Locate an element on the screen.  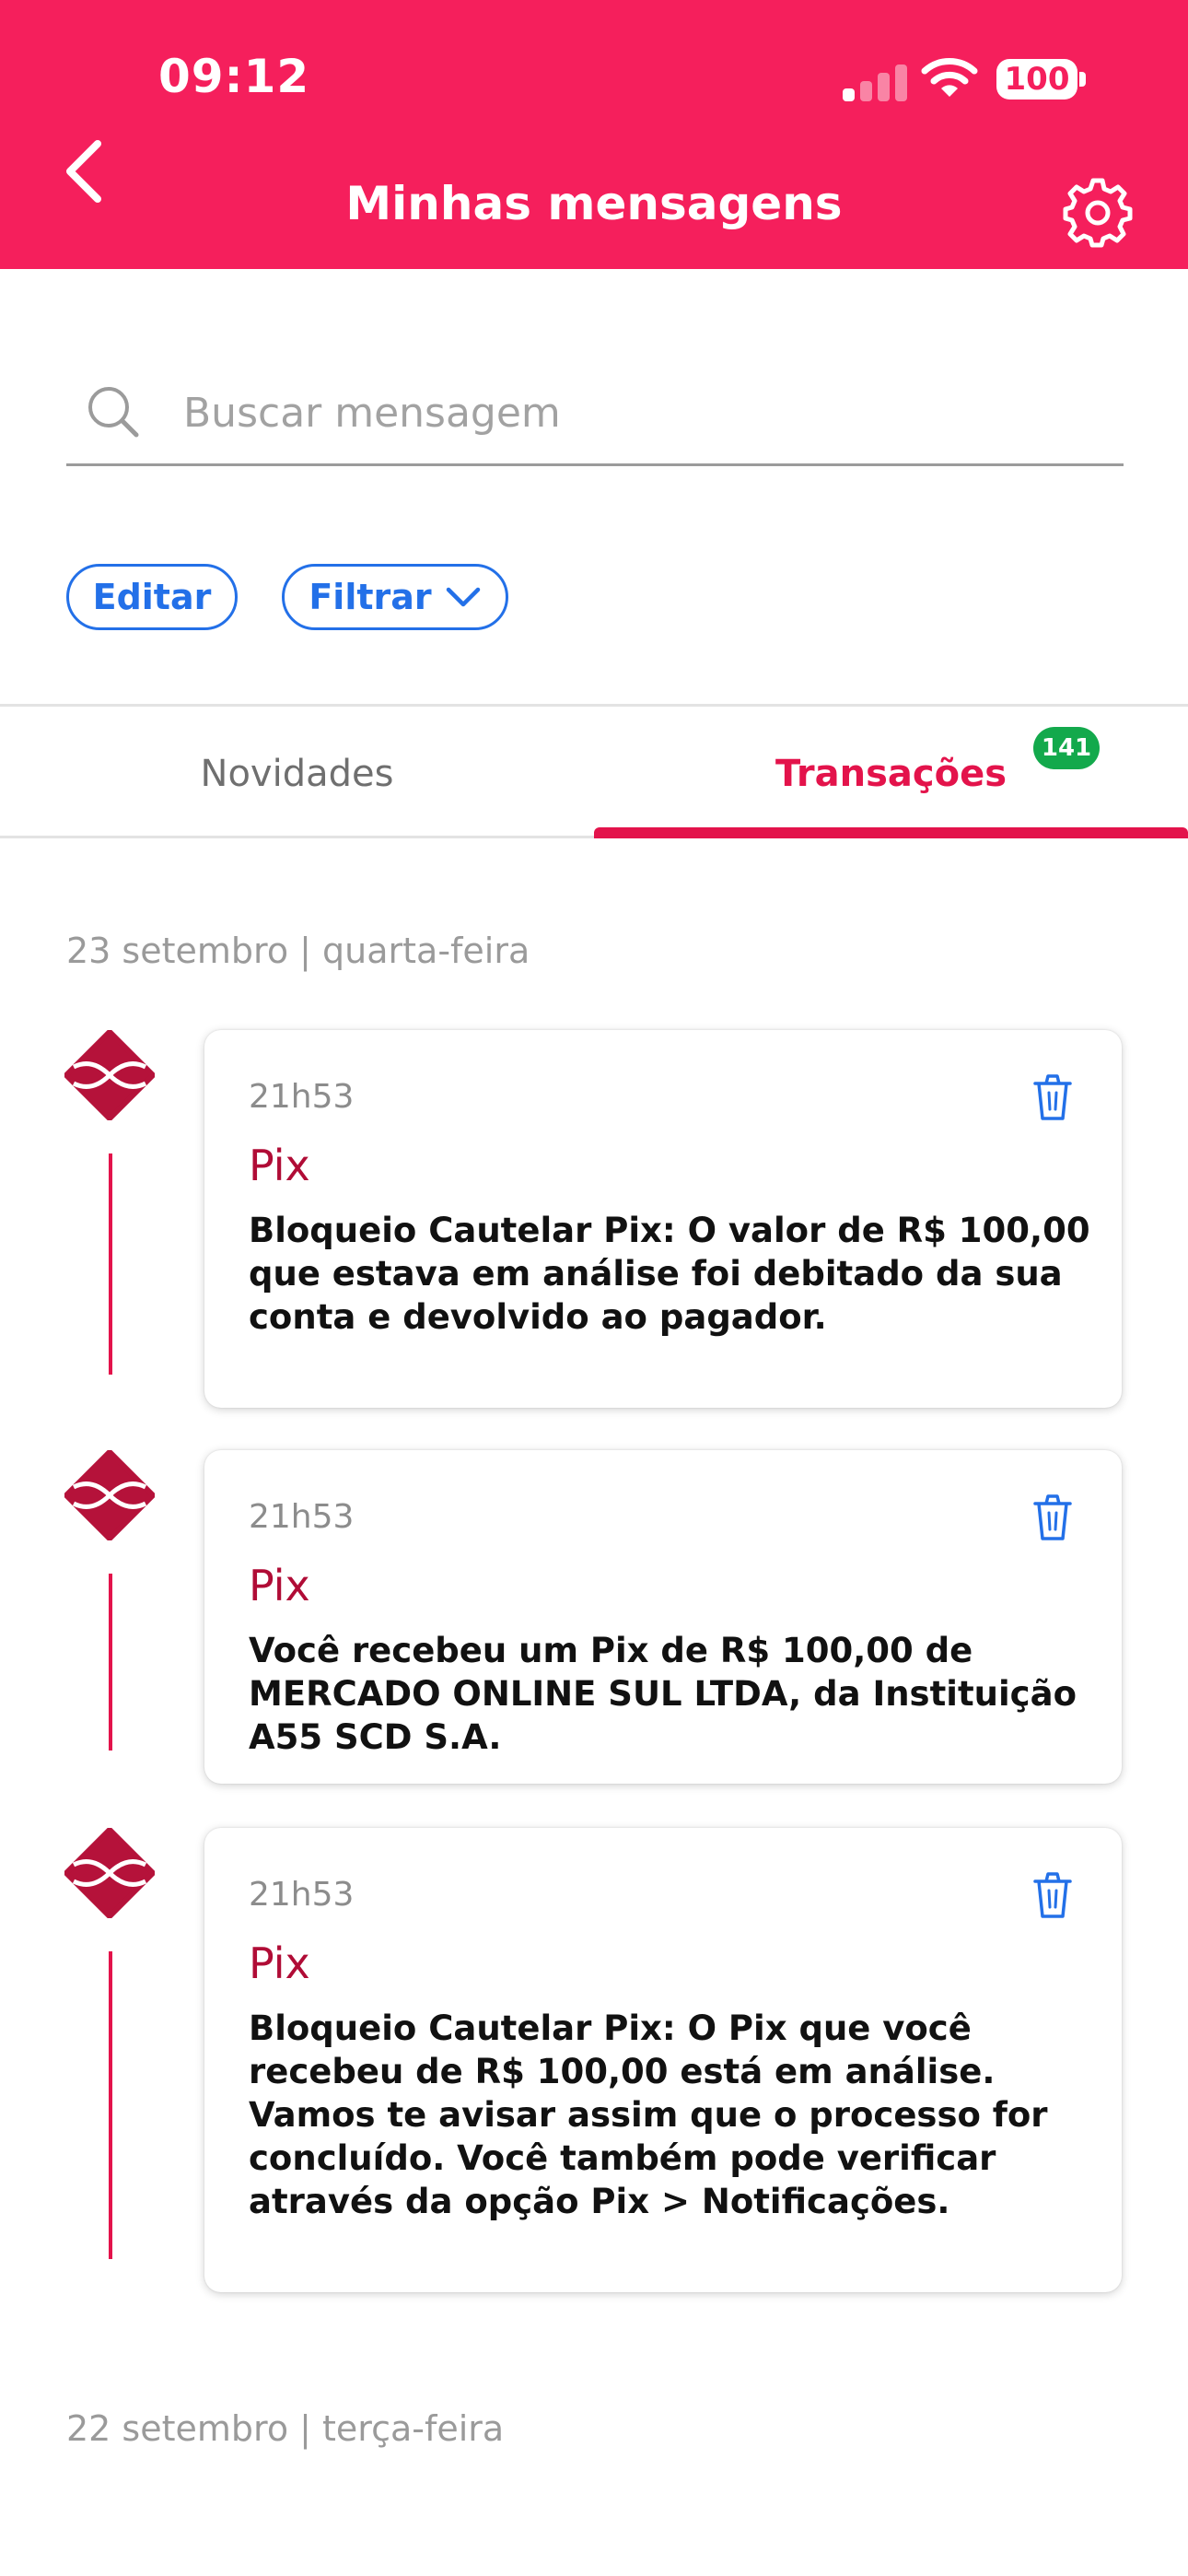
page-title: Minhas mensagens is located at coordinates (594, 203).